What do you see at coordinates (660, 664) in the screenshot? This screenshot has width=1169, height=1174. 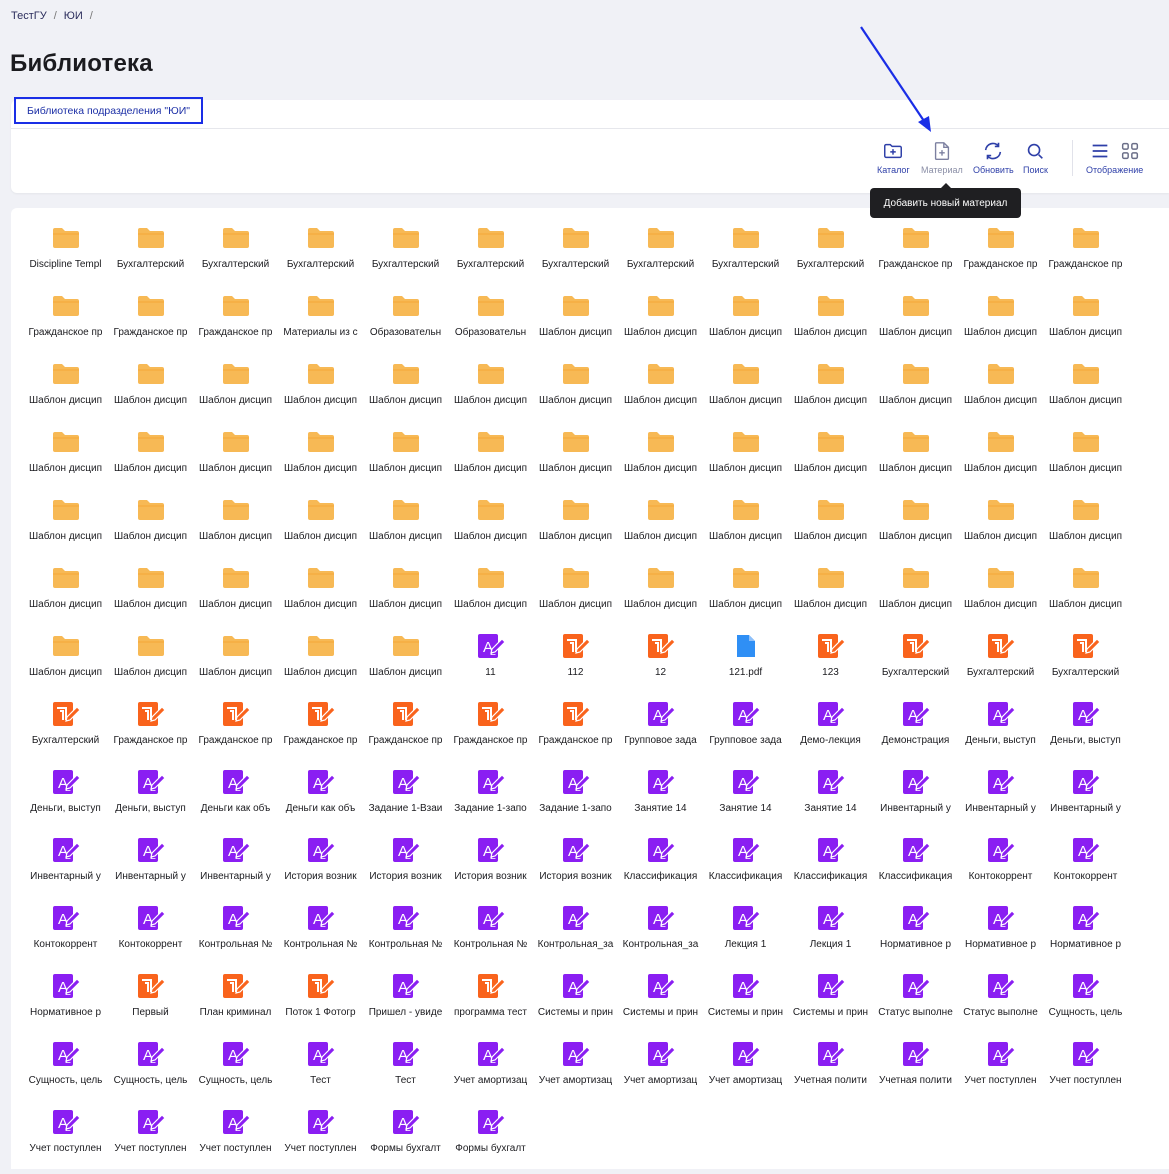 I see `material-item: 12` at bounding box center [660, 664].